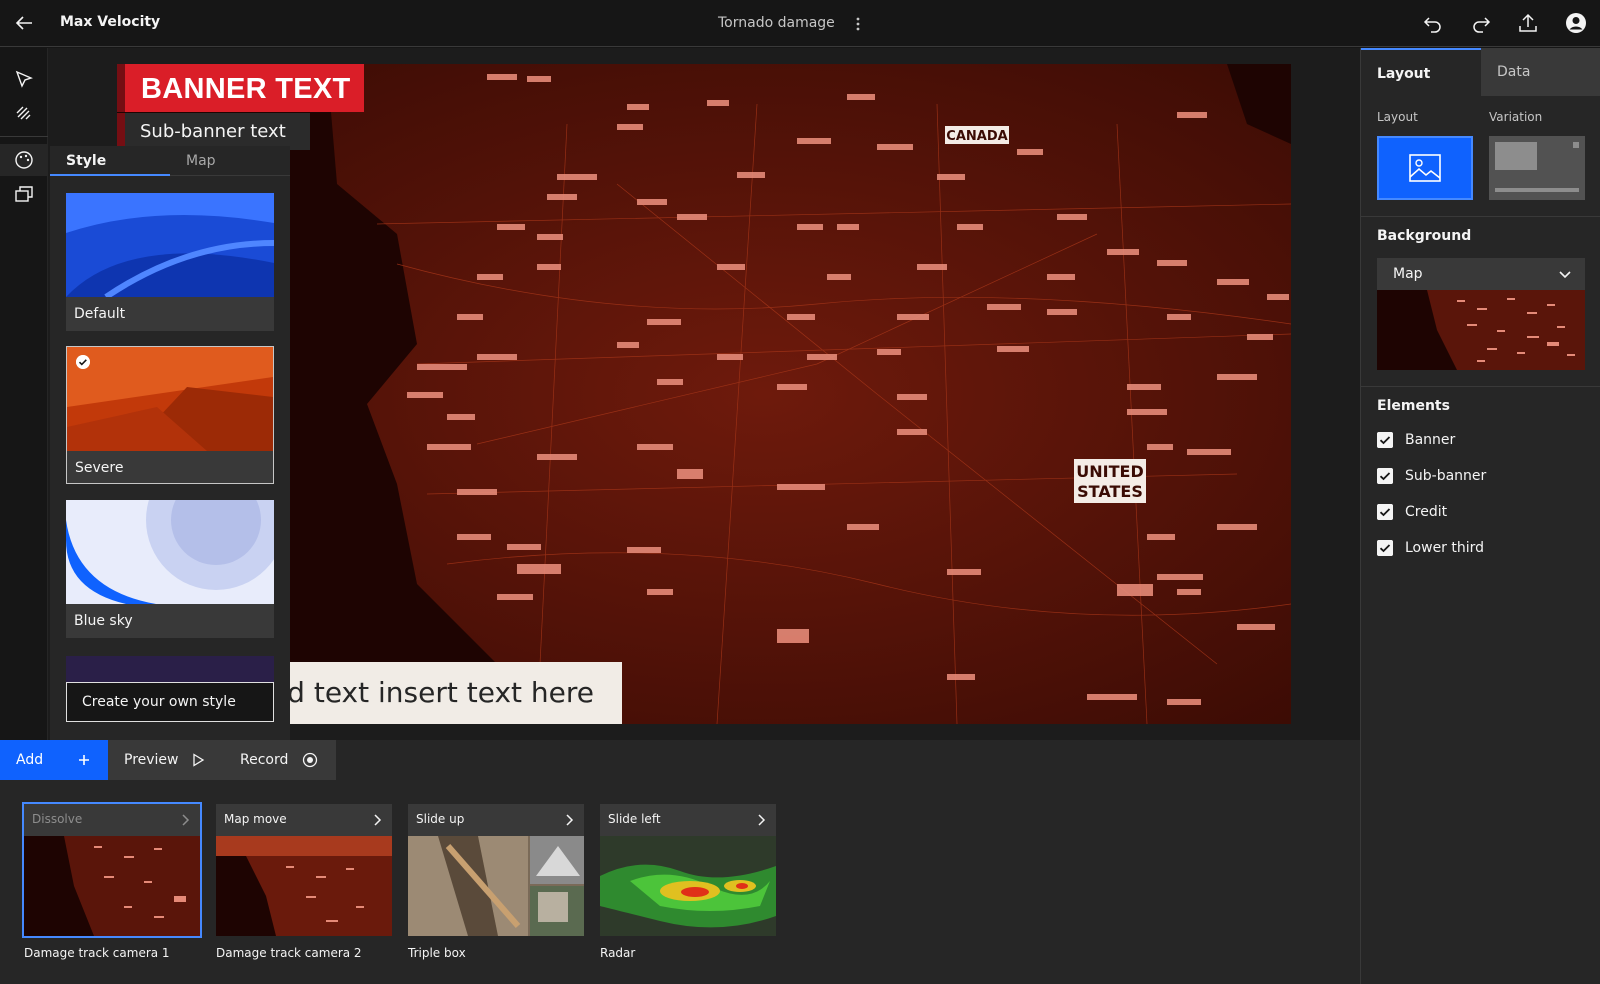 The height and width of the screenshot is (984, 1600). What do you see at coordinates (776, 23) in the screenshot?
I see `document-title: Tornado damage` at bounding box center [776, 23].